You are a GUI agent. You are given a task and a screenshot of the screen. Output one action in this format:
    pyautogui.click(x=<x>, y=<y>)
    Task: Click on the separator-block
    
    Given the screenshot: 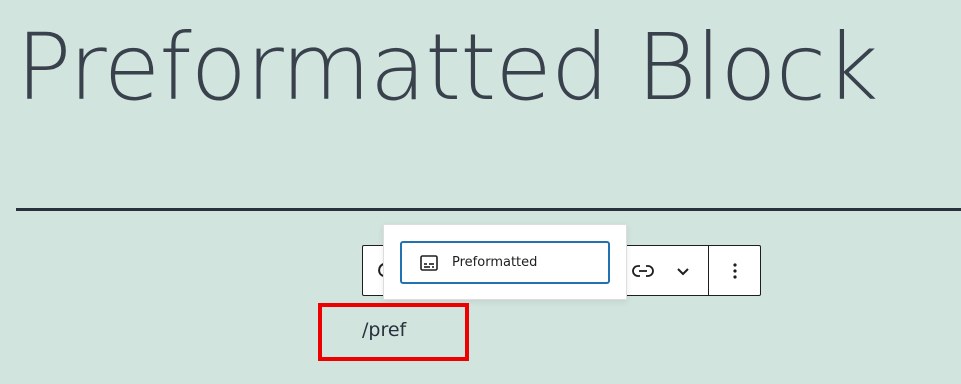 What is the action you would take?
    pyautogui.click(x=488, y=209)
    